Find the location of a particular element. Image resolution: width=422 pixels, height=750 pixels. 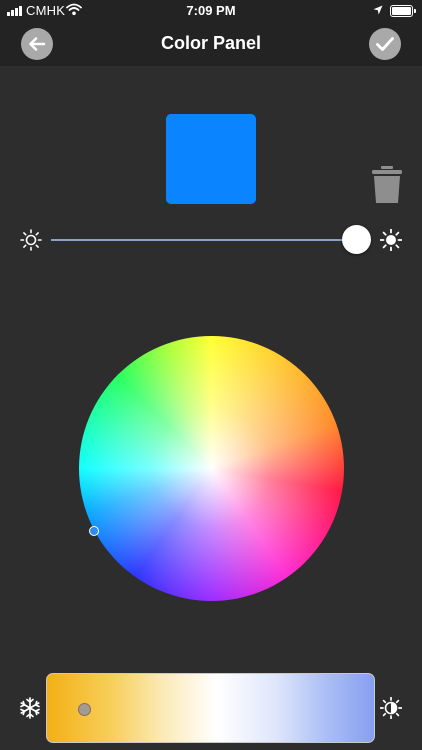

brightness-slider-thumb is located at coordinates (356, 239).